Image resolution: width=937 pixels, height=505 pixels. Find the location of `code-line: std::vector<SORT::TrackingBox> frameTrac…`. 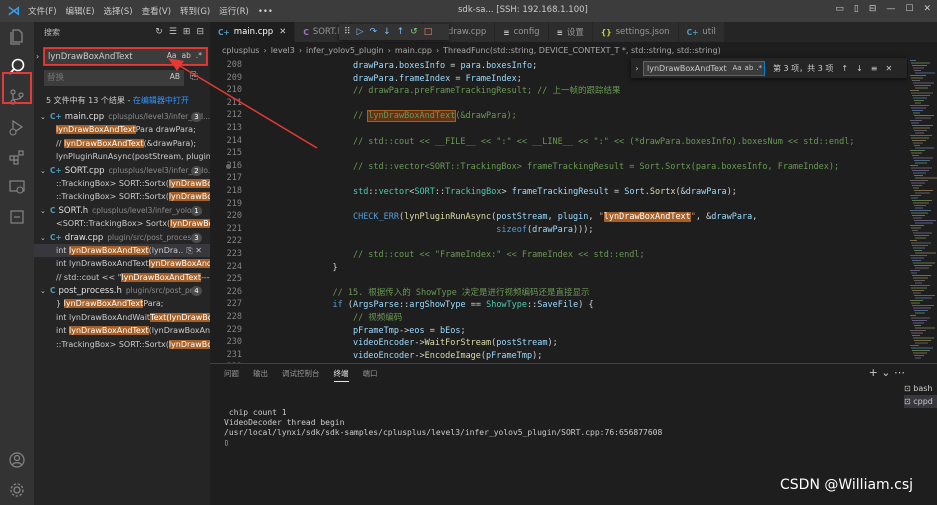

code-line: std::vector<SORT::TrackingBox> frameTrac… is located at coordinates (524, 192).